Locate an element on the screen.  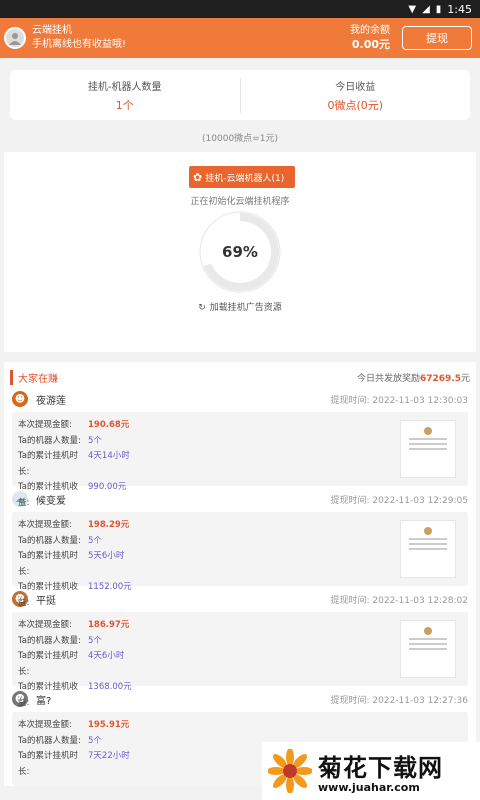
loading-icon: ↻ is located at coordinates (202, 308).